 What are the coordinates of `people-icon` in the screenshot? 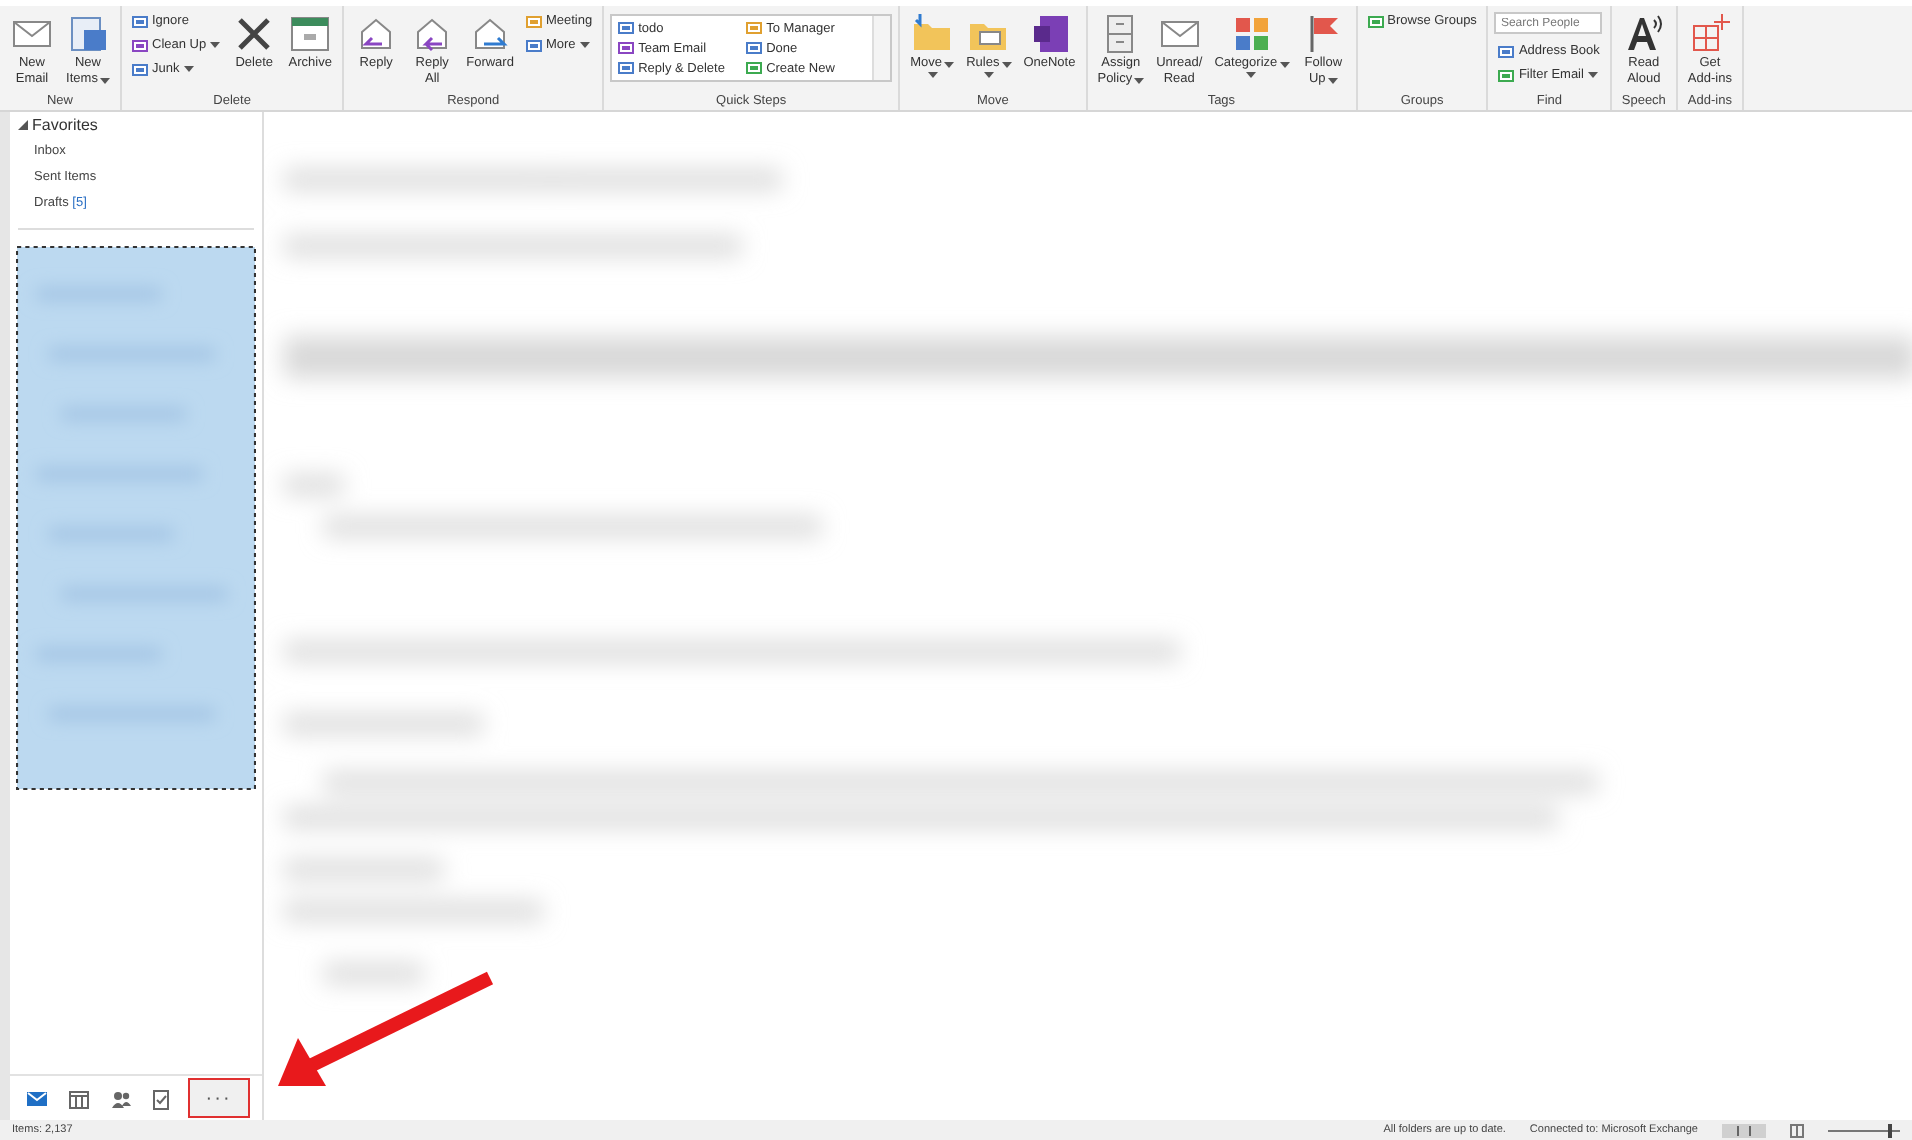 It's located at (120, 1098).